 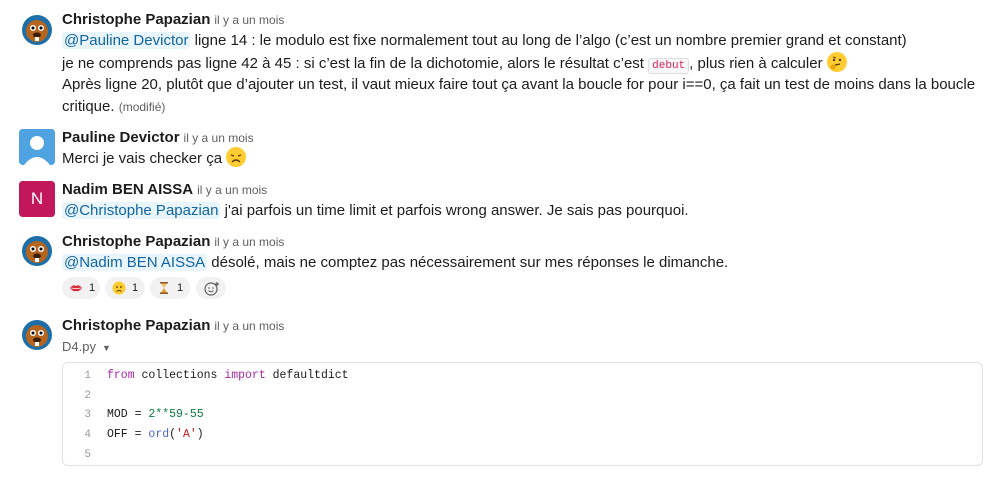 What do you see at coordinates (87, 455) in the screenshot?
I see `line-number: 5` at bounding box center [87, 455].